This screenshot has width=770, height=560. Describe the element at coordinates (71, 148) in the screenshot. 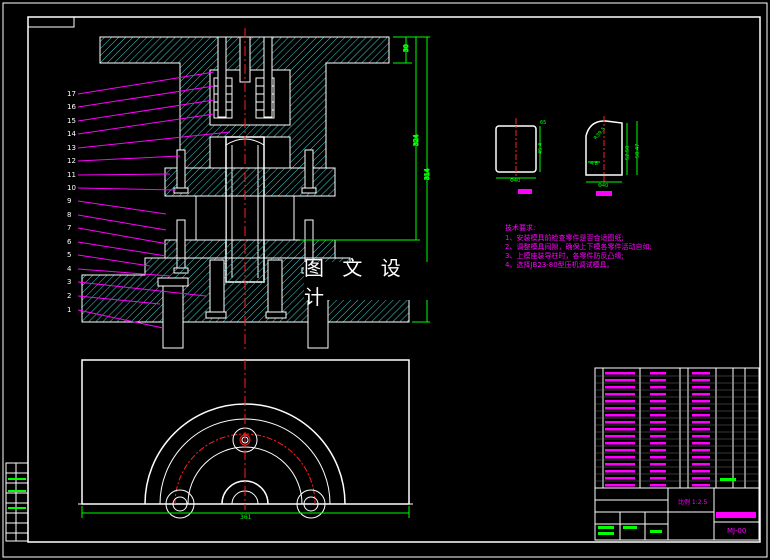

I see `svg-text: 13` at that location.